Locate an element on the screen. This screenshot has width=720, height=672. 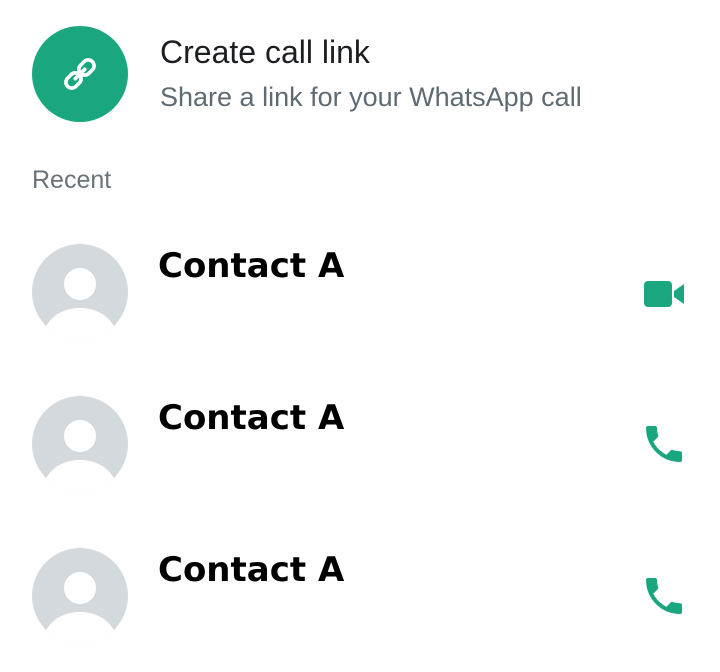
video-call-icon is located at coordinates (664, 294).